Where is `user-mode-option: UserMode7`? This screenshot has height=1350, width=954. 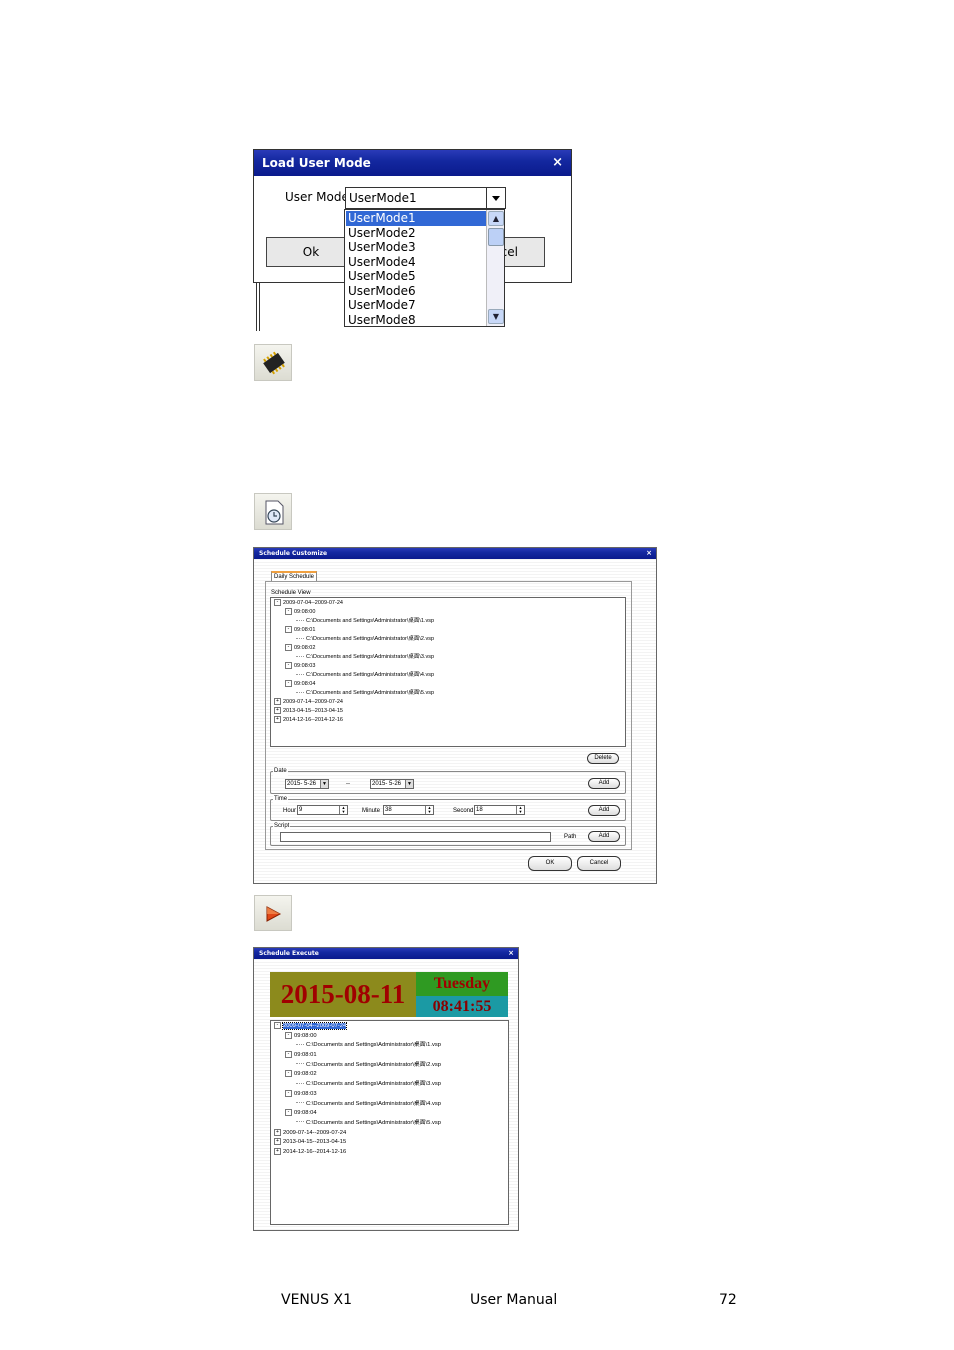 user-mode-option: UserMode7 is located at coordinates (416, 305).